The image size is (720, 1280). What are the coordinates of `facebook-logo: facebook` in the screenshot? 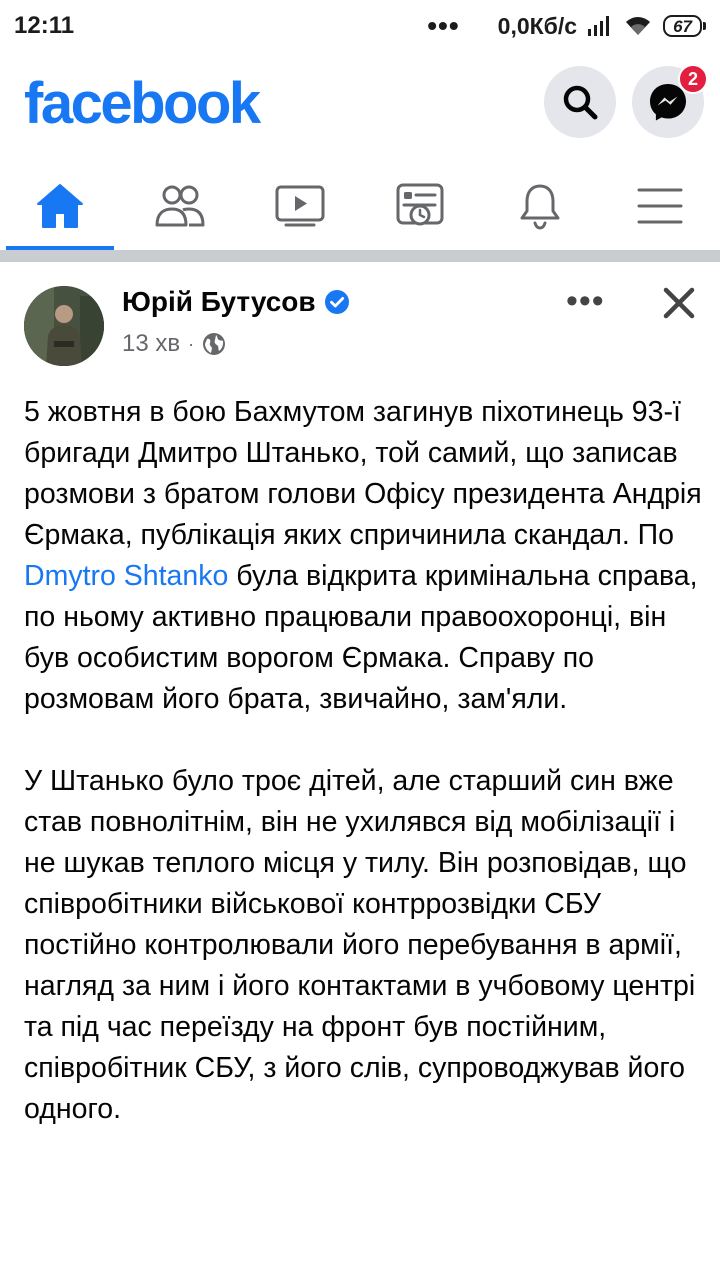 It's located at (142, 103).